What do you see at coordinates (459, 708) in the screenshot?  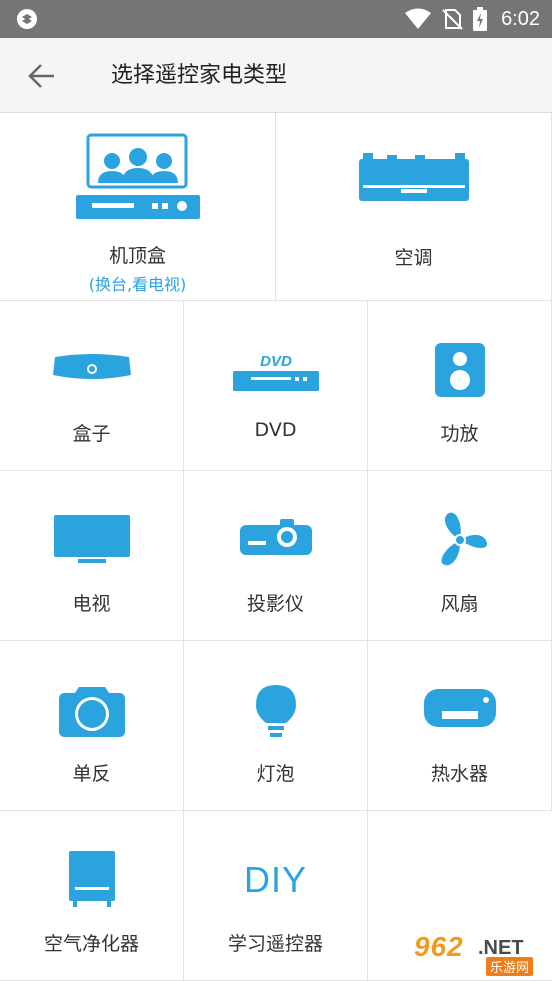 I see `water-heater-icon` at bounding box center [459, 708].